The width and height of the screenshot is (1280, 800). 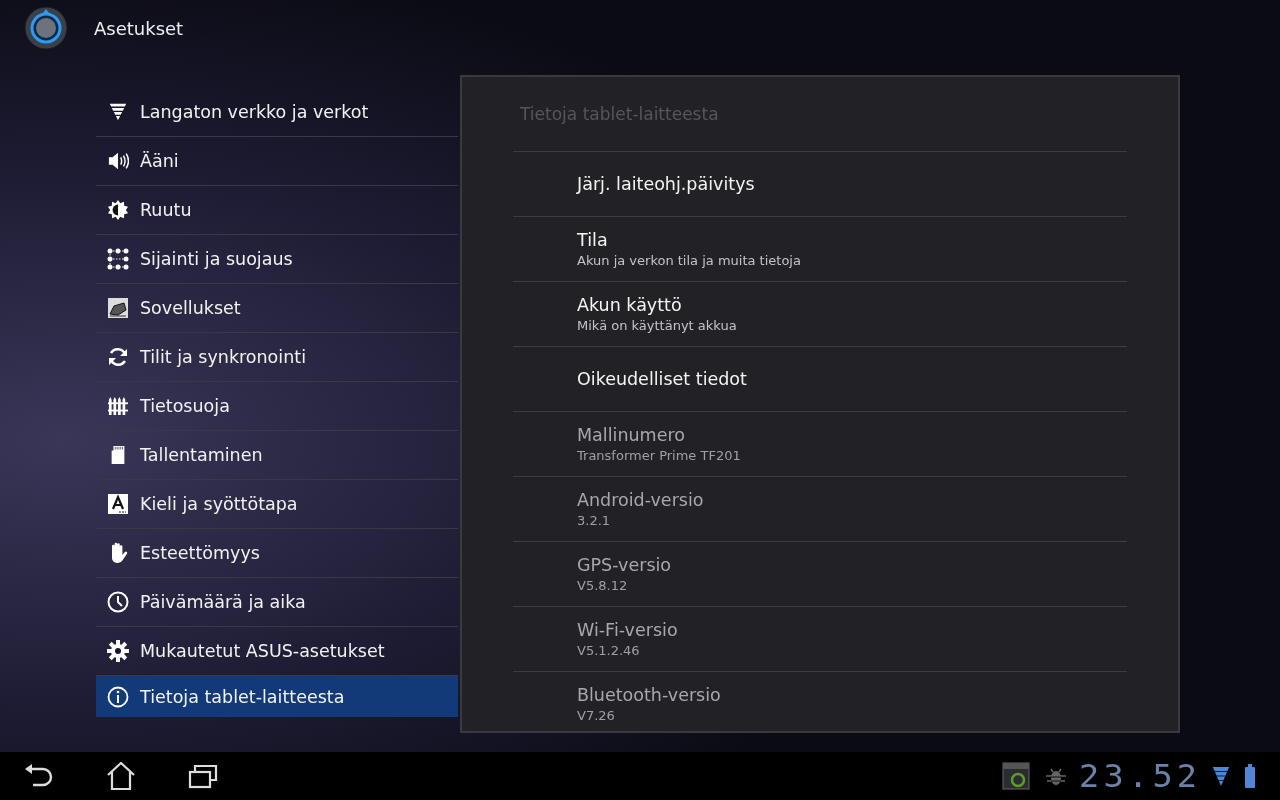 I want to click on settings-category-item: Ääni, so click(x=277, y=161).